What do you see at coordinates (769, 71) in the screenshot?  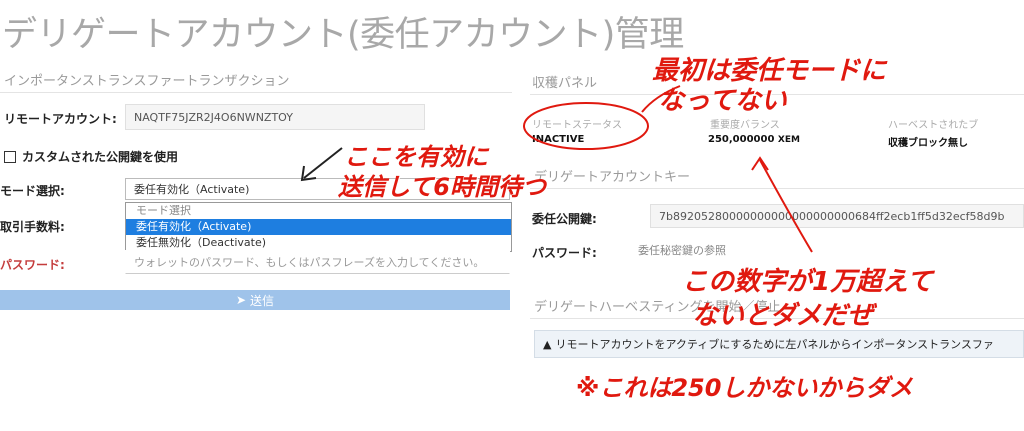 I see `annotation-note-1-line1: 最初は委任モードに` at bounding box center [769, 71].